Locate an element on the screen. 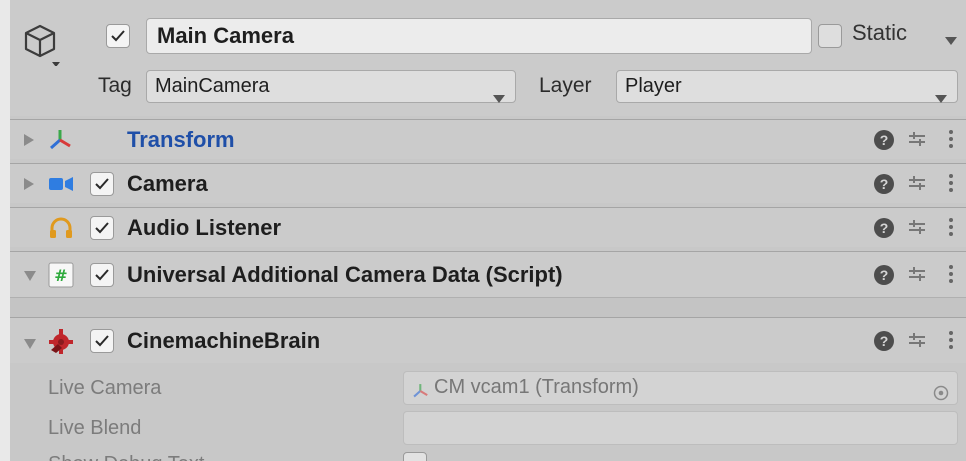 This screenshot has width=966, height=461. script-icon: # is located at coordinates (61, 275).